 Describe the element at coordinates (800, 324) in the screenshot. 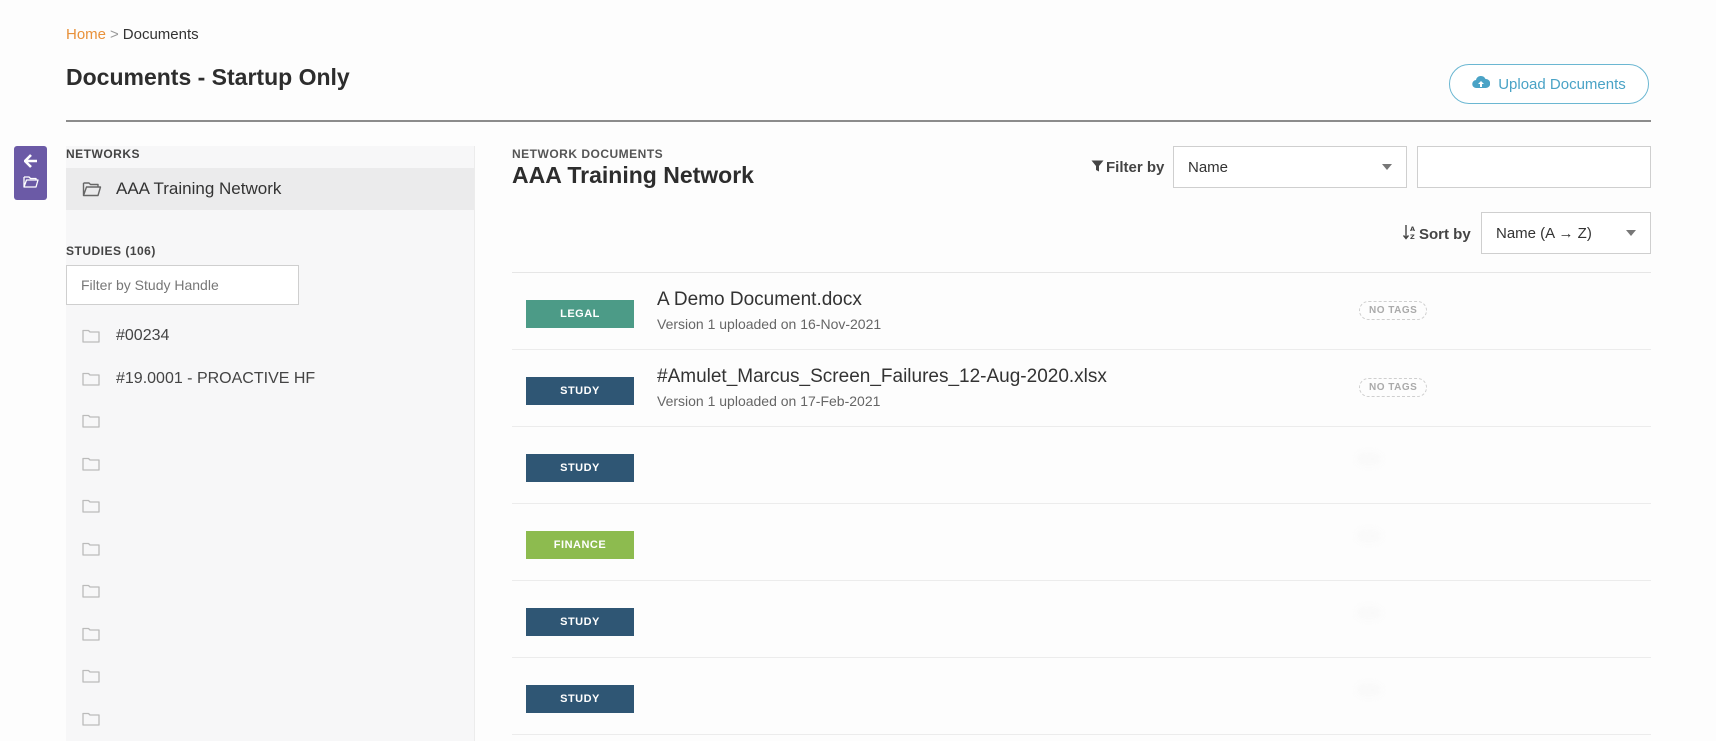

I see `document-upload-date: uploaded on 16-Nov-2021` at that location.